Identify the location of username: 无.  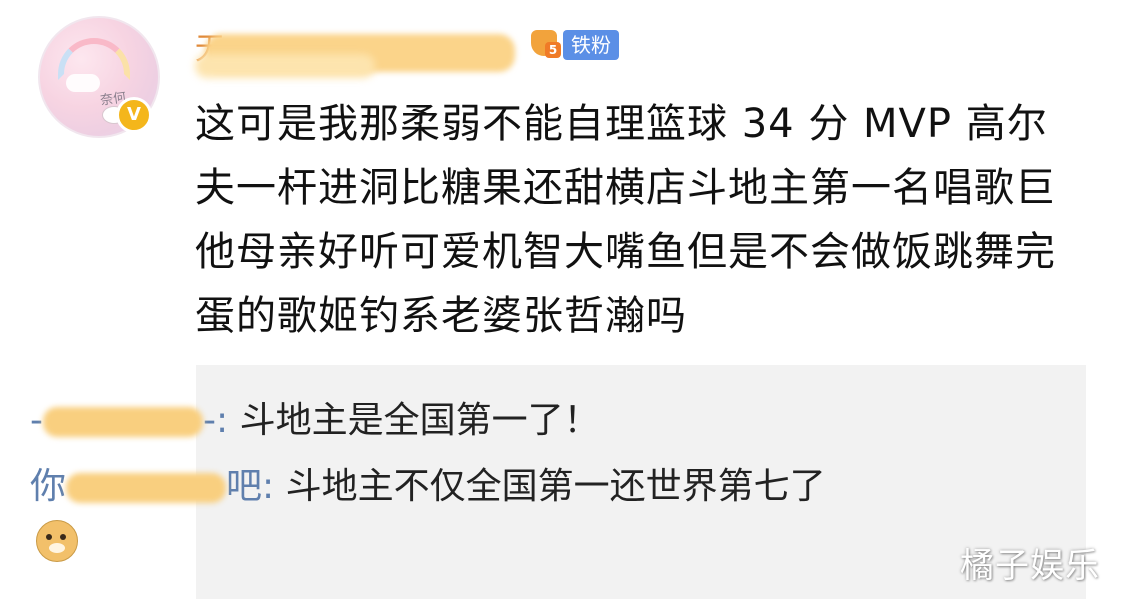
(355, 54).